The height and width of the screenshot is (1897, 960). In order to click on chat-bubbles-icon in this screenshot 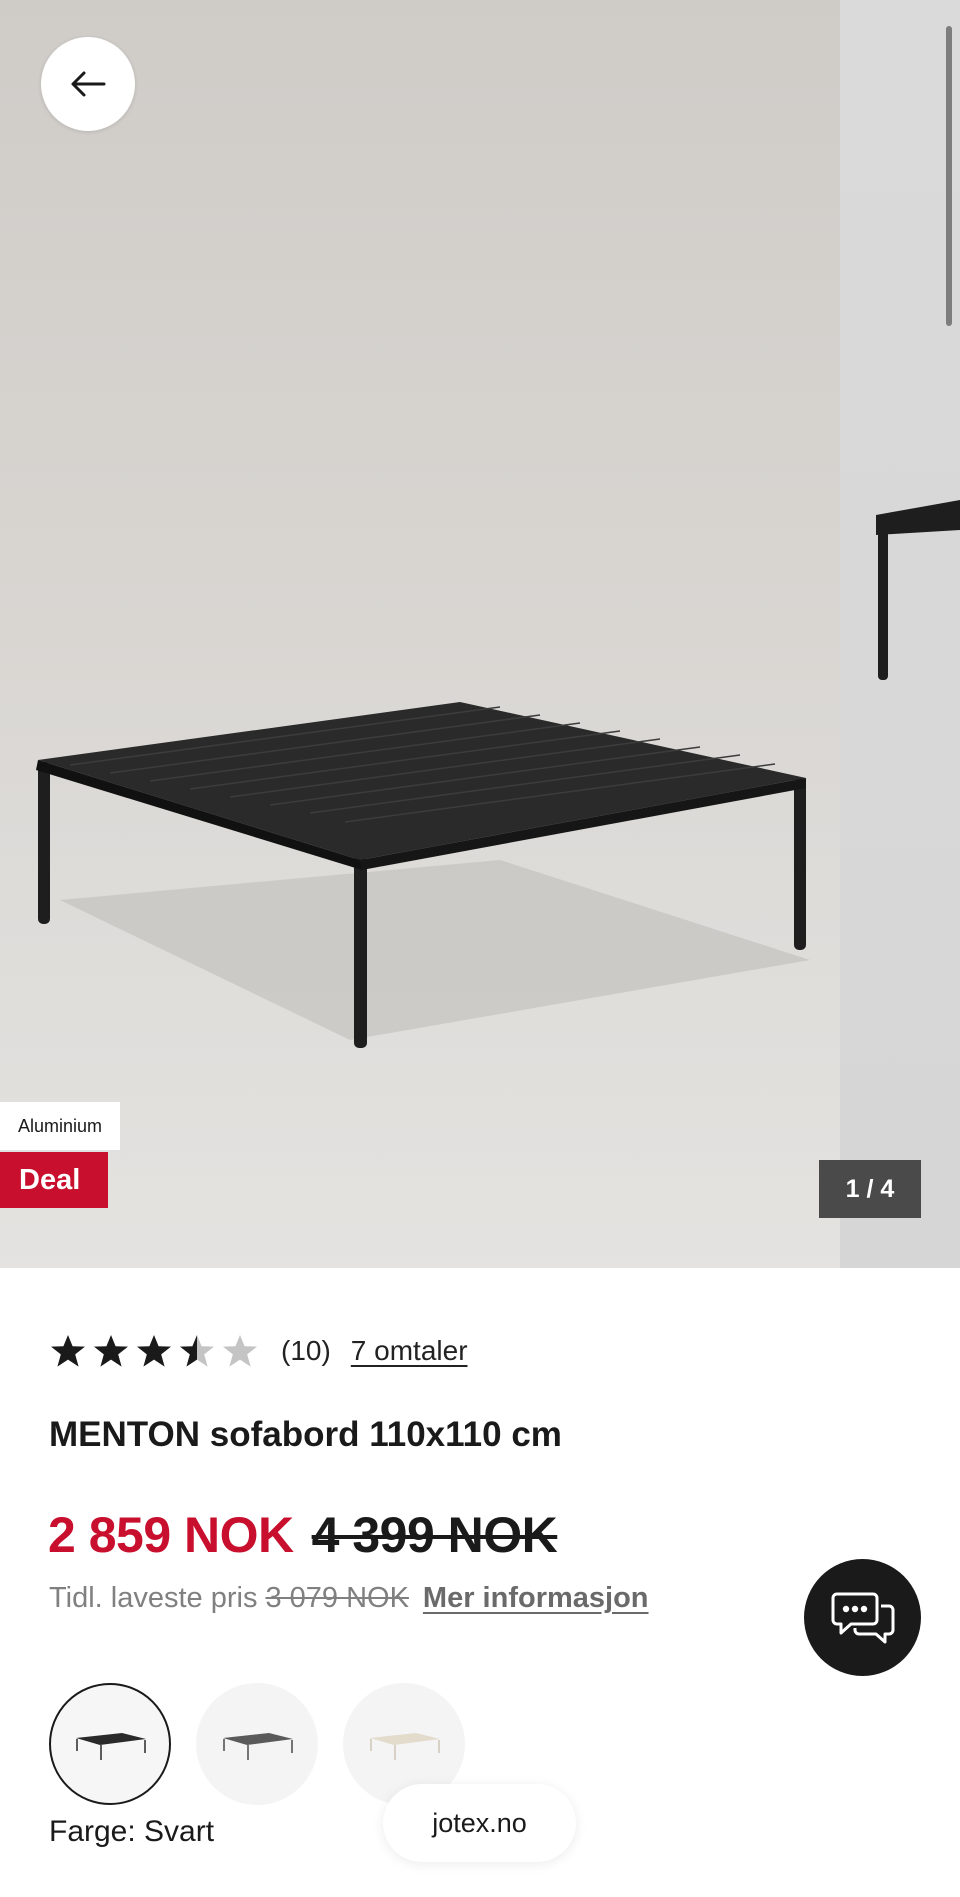, I will do `click(862, 1617)`.